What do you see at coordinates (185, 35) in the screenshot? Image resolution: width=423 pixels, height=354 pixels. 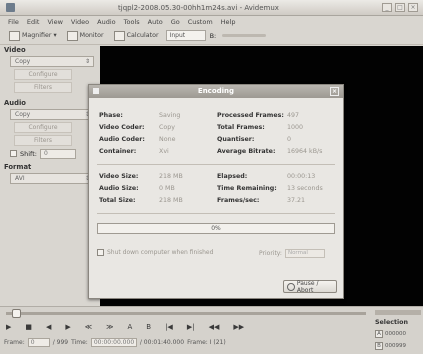 I see `input-output-combo: Input` at bounding box center [185, 35].